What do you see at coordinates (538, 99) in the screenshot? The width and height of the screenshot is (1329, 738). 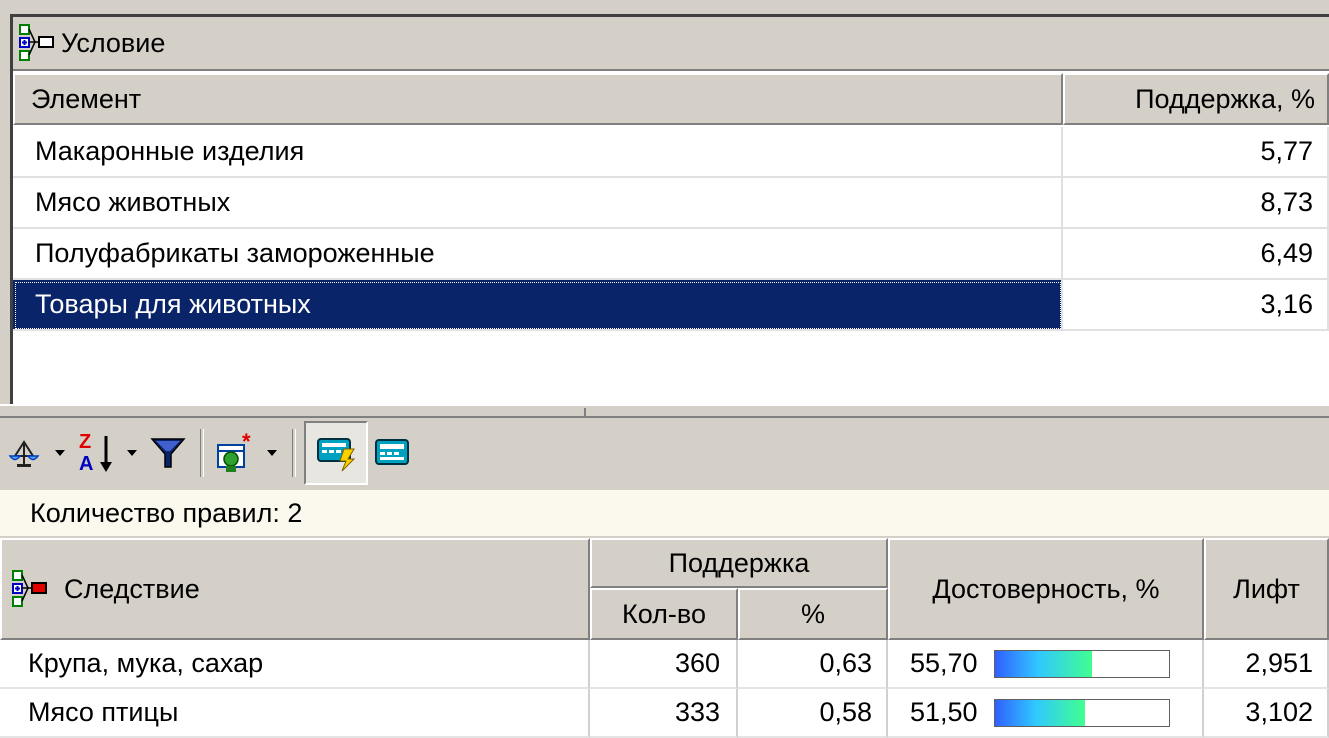 I see `column-header-element: Элемент` at bounding box center [538, 99].